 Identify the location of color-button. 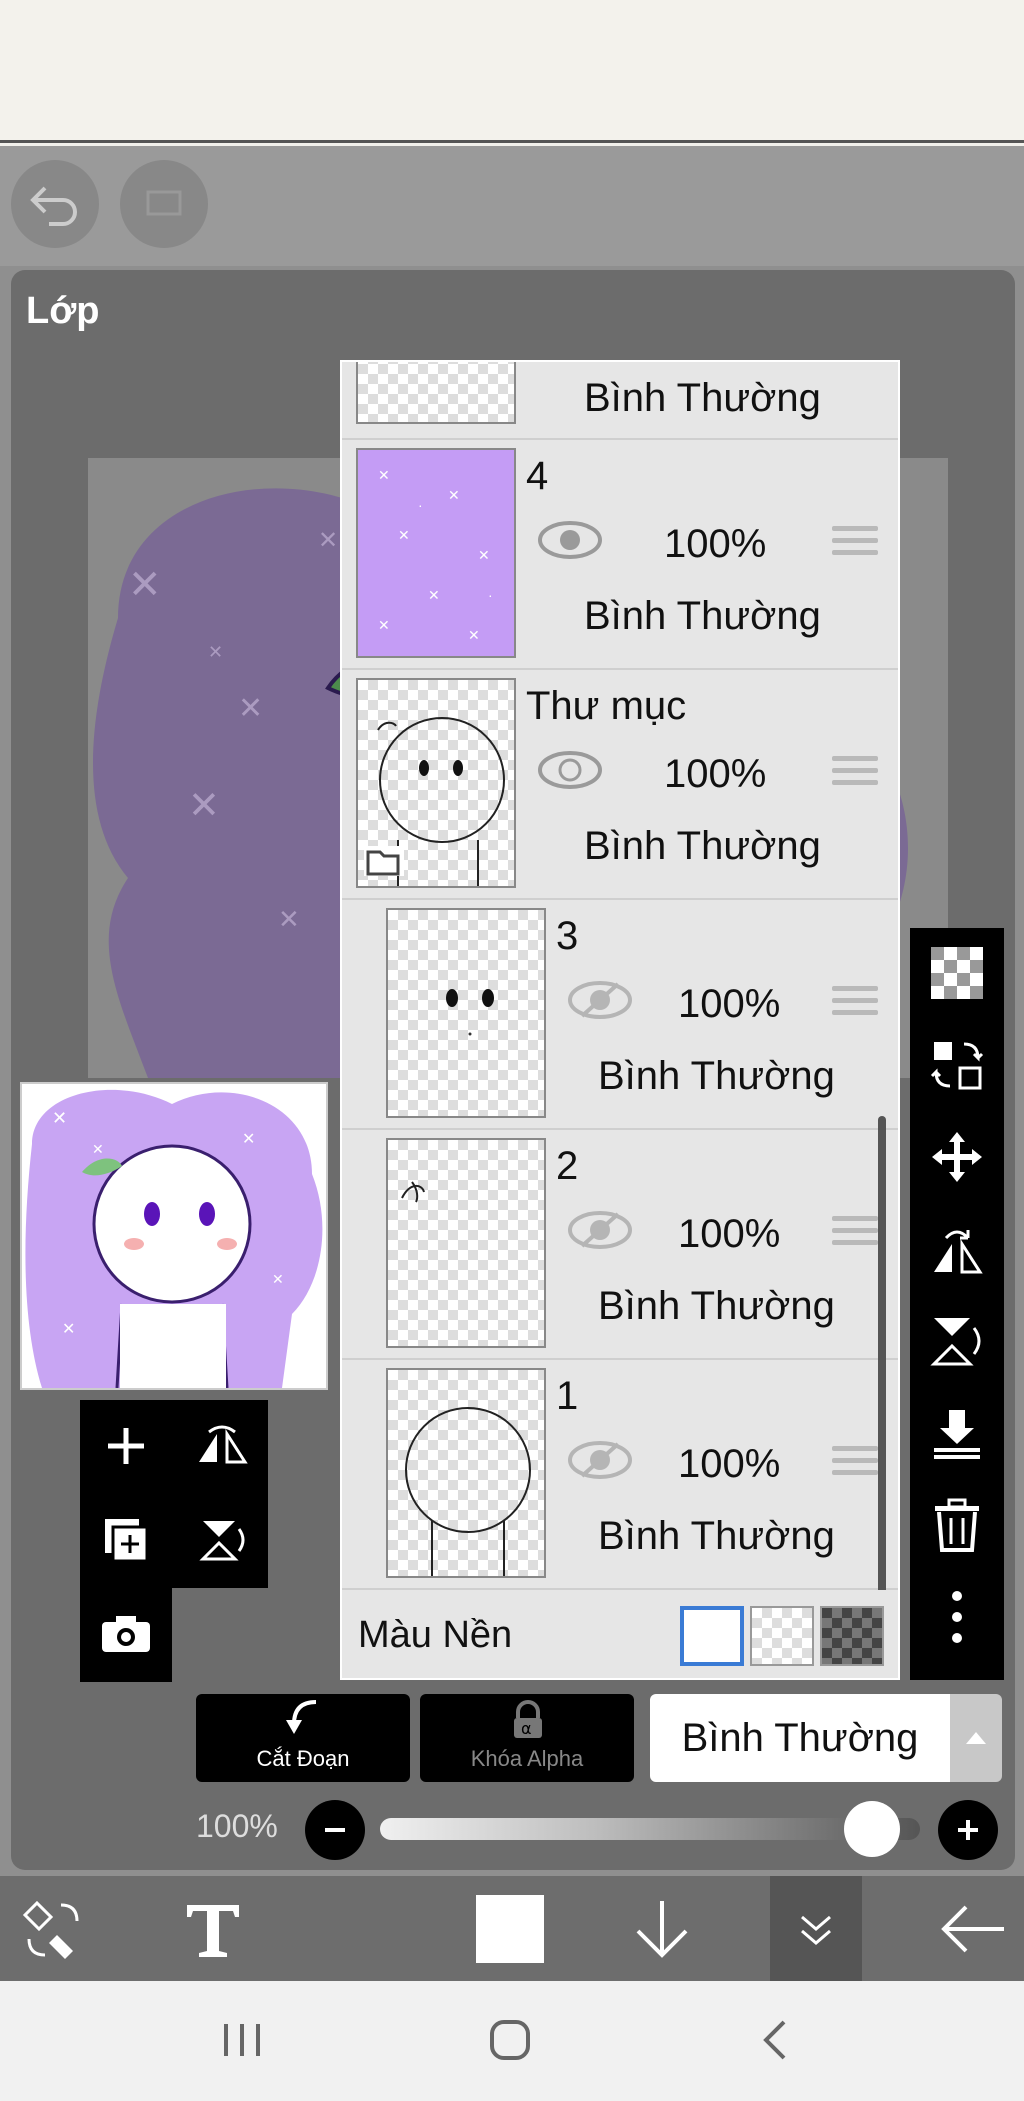
(510, 1928).